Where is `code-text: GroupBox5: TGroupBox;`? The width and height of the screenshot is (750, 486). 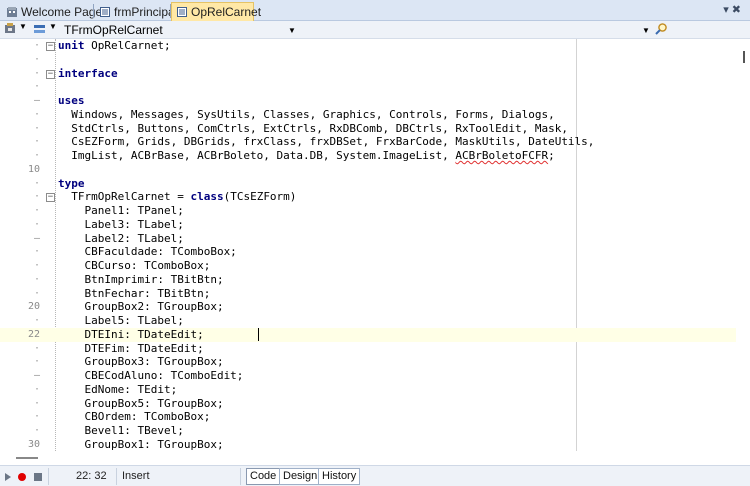 code-text: GroupBox5: TGroupBox; is located at coordinates (141, 403).